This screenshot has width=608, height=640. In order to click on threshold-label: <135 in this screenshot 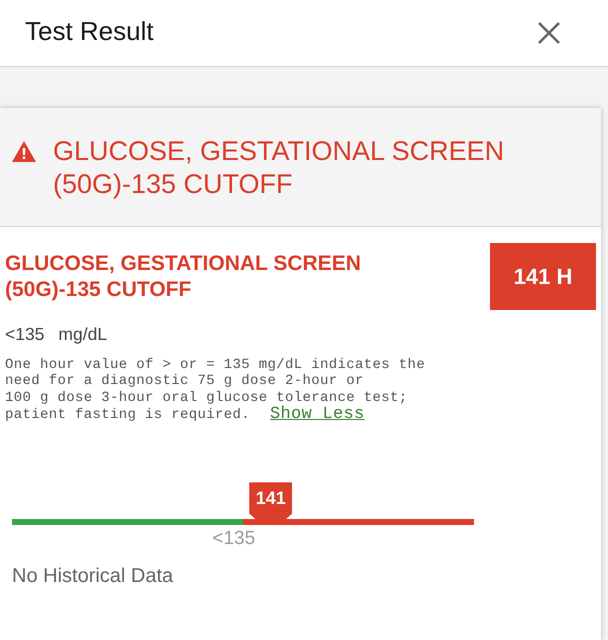, I will do `click(234, 539)`.